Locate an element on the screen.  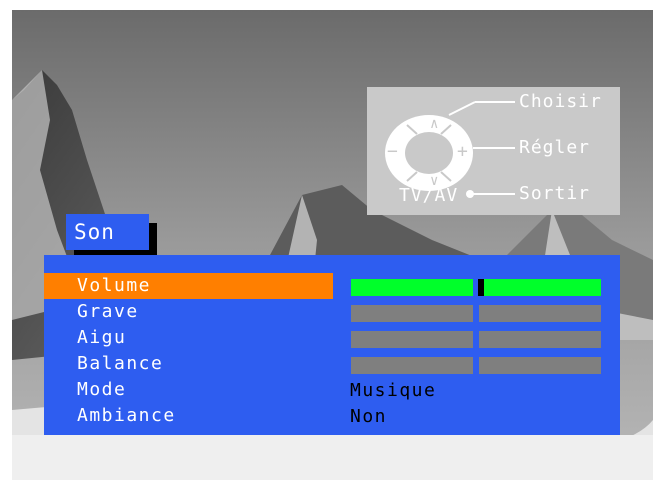
menu-title: Son is located at coordinates (107, 232).